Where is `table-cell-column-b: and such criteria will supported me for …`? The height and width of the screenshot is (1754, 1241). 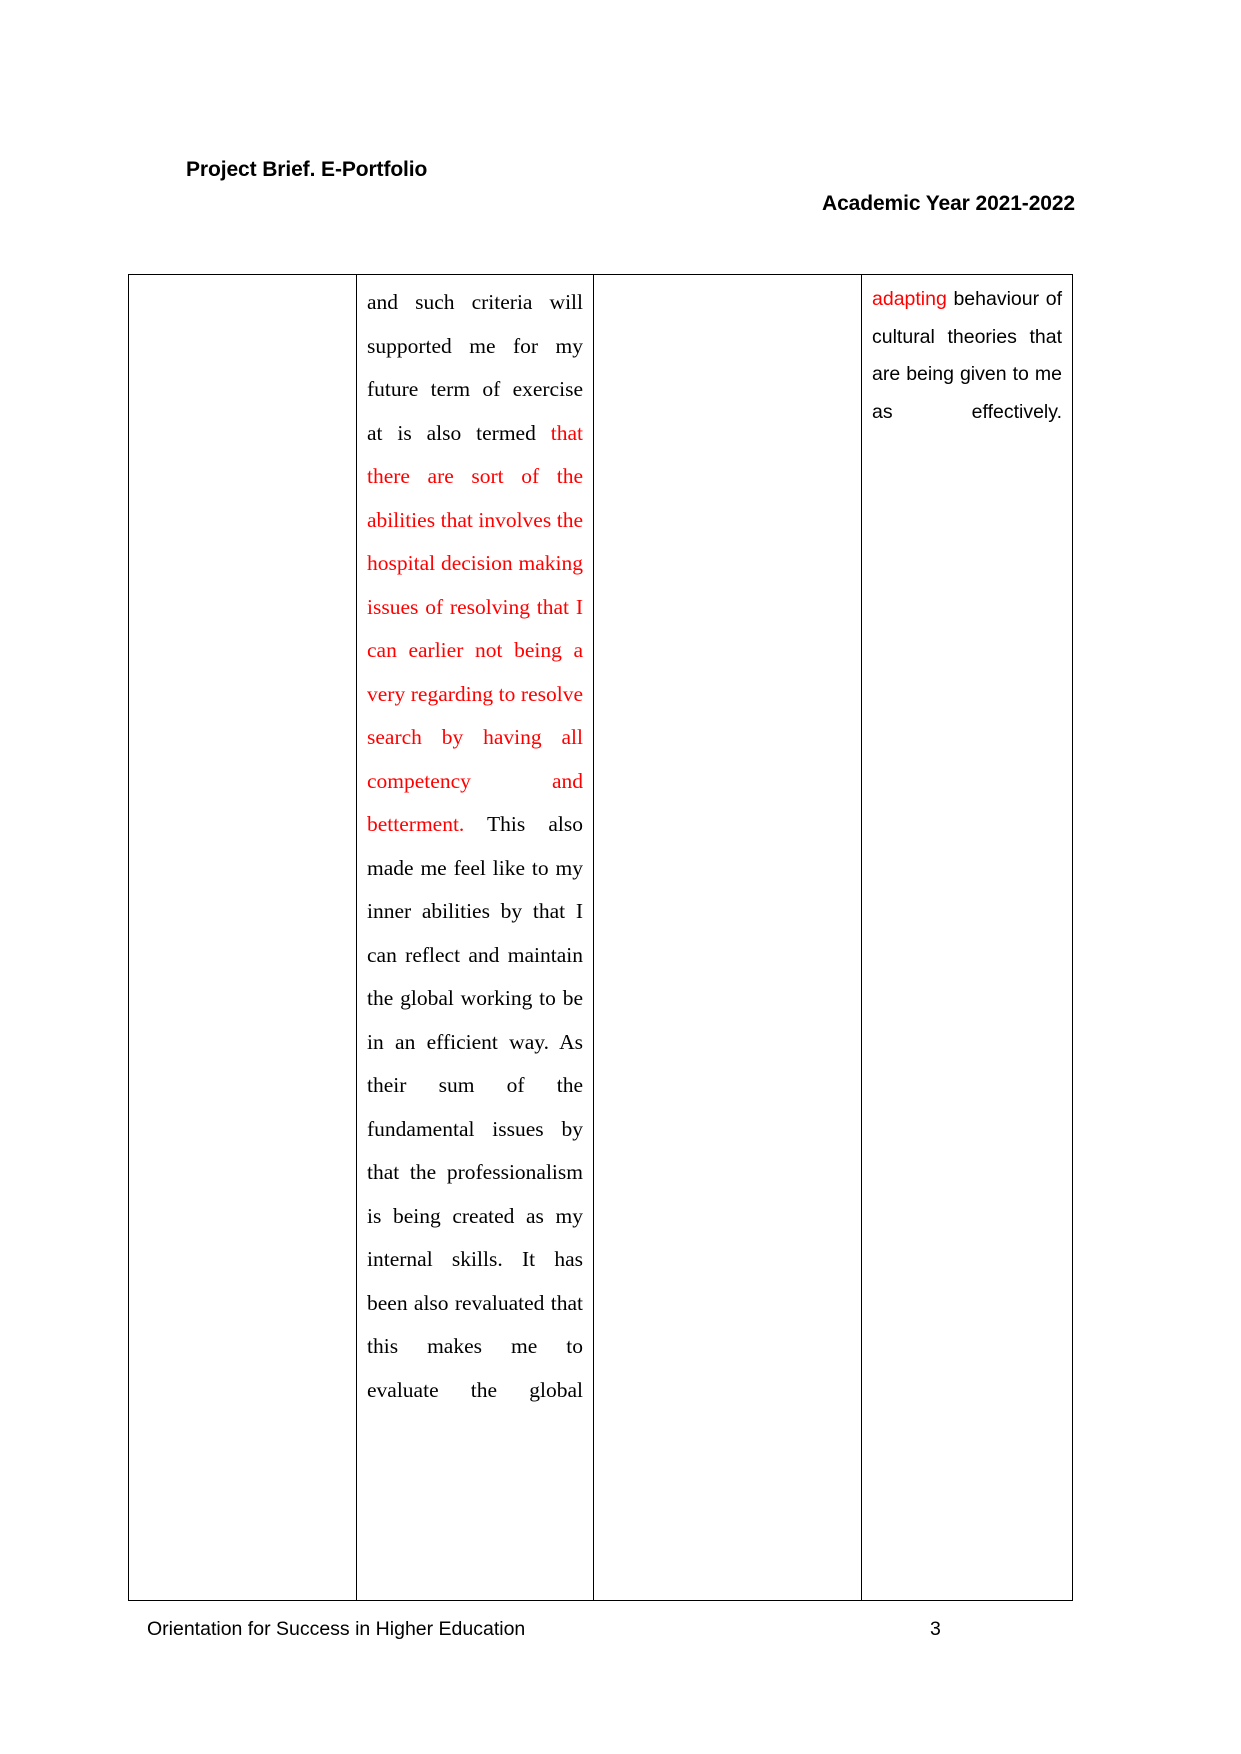 table-cell-column-b: and such criteria will supported me for … is located at coordinates (475, 937).